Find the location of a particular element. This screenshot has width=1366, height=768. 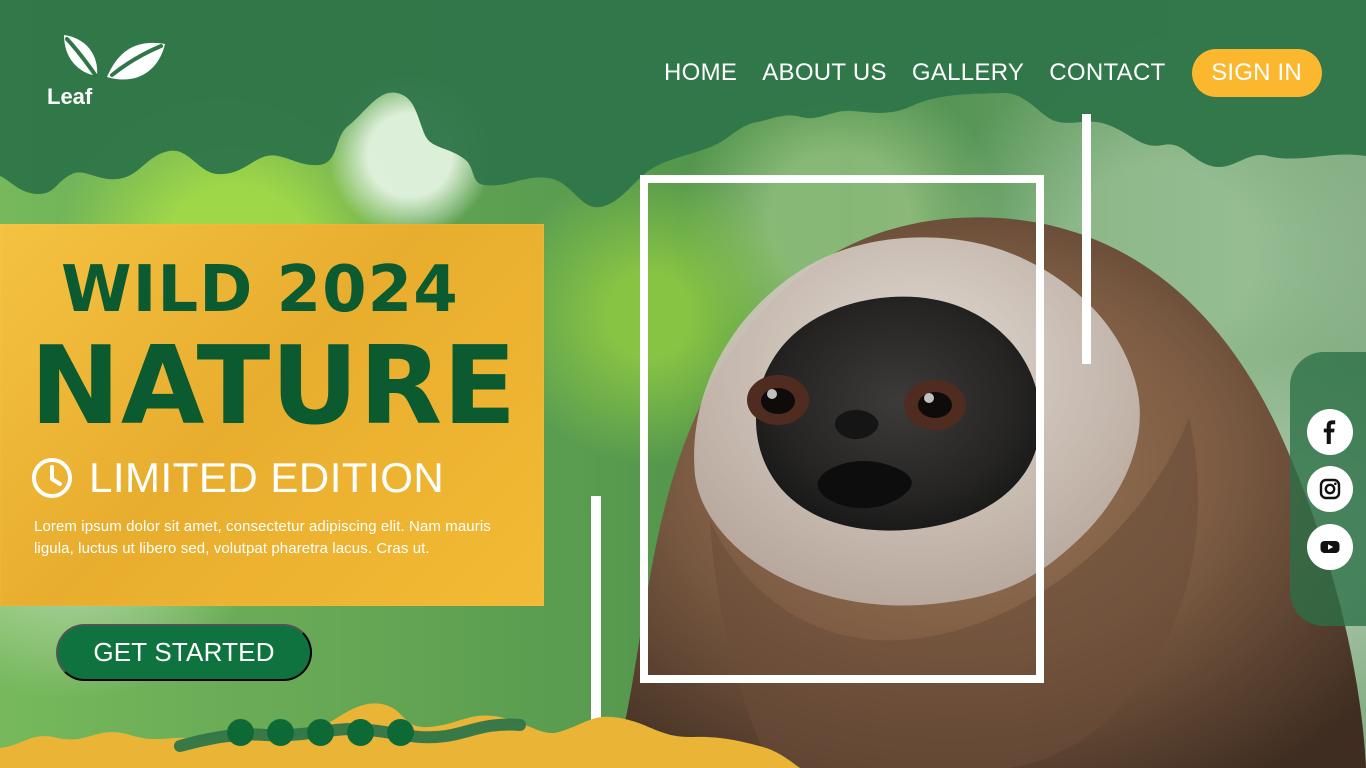

decorative-vertical-line-top is located at coordinates (1086, 239).